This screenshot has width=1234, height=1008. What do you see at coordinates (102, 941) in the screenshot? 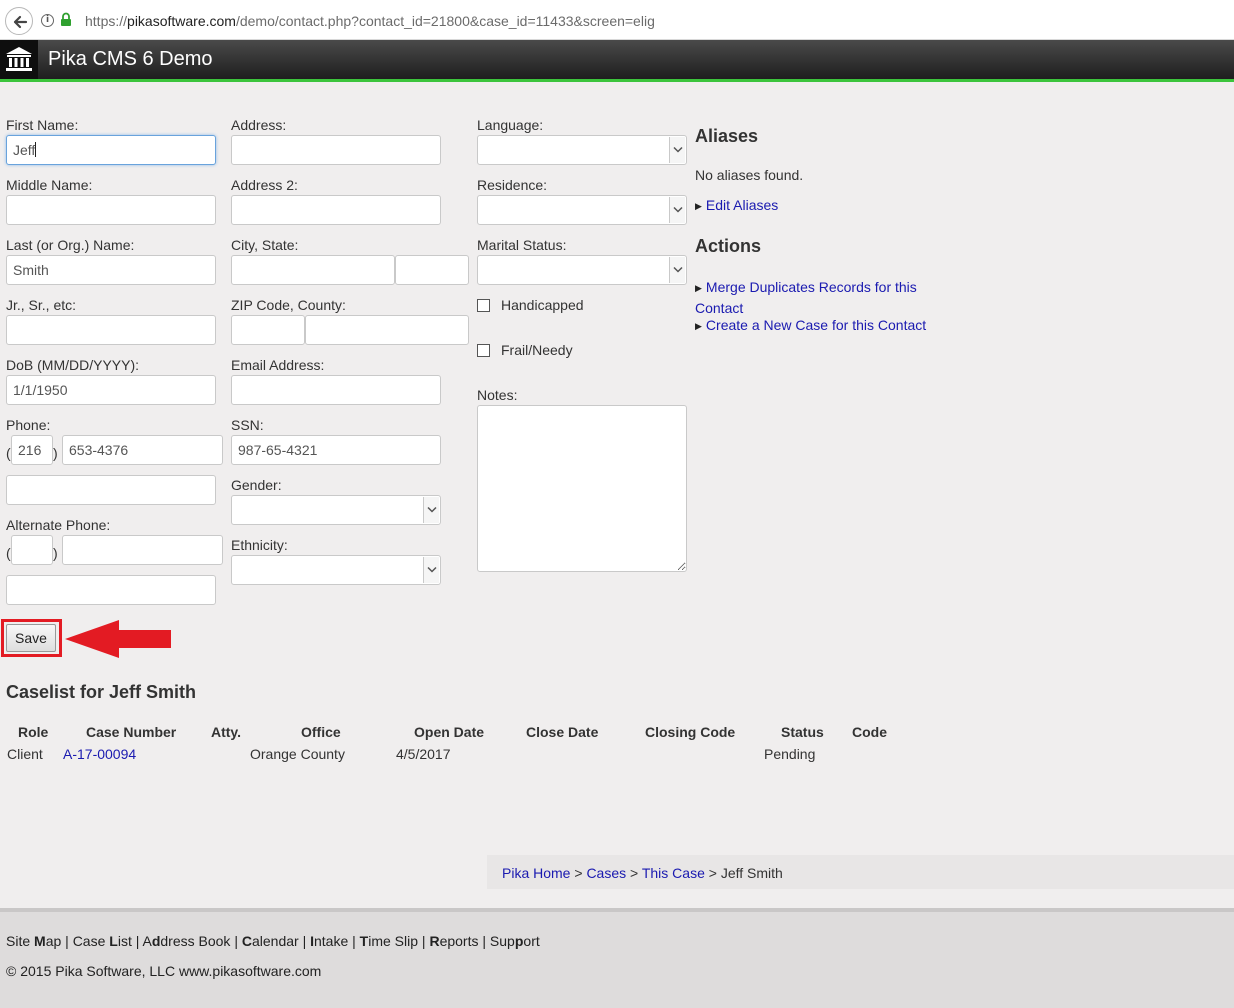
I see `footer-link: Case List` at bounding box center [102, 941].